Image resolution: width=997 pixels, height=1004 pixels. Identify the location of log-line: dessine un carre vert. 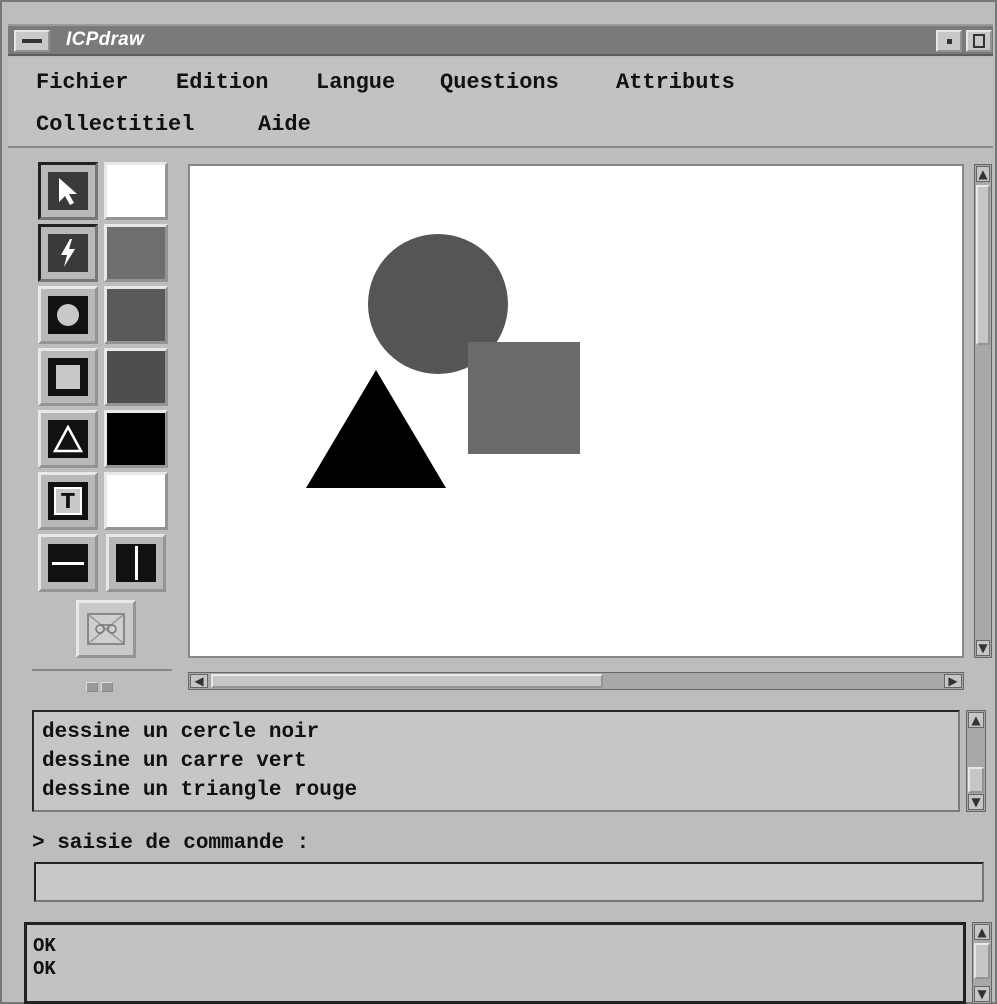
(174, 761).